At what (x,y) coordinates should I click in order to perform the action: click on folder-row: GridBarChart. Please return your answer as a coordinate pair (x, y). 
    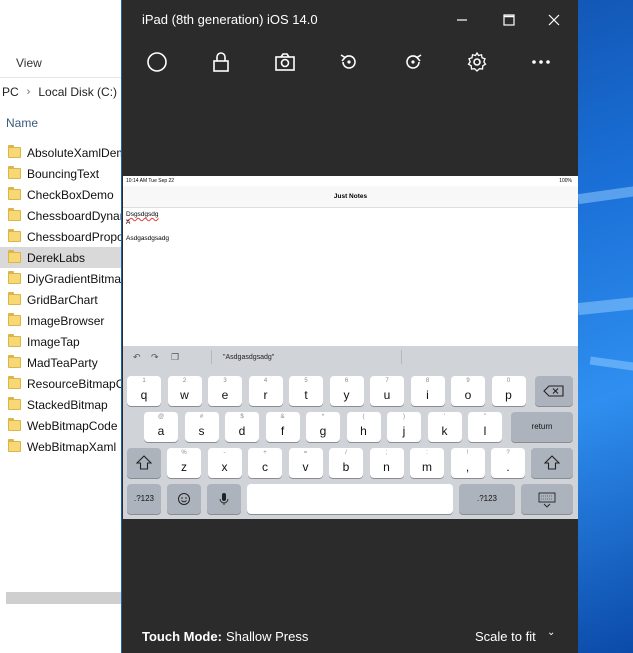
    Looking at the image, I should click on (65, 299).